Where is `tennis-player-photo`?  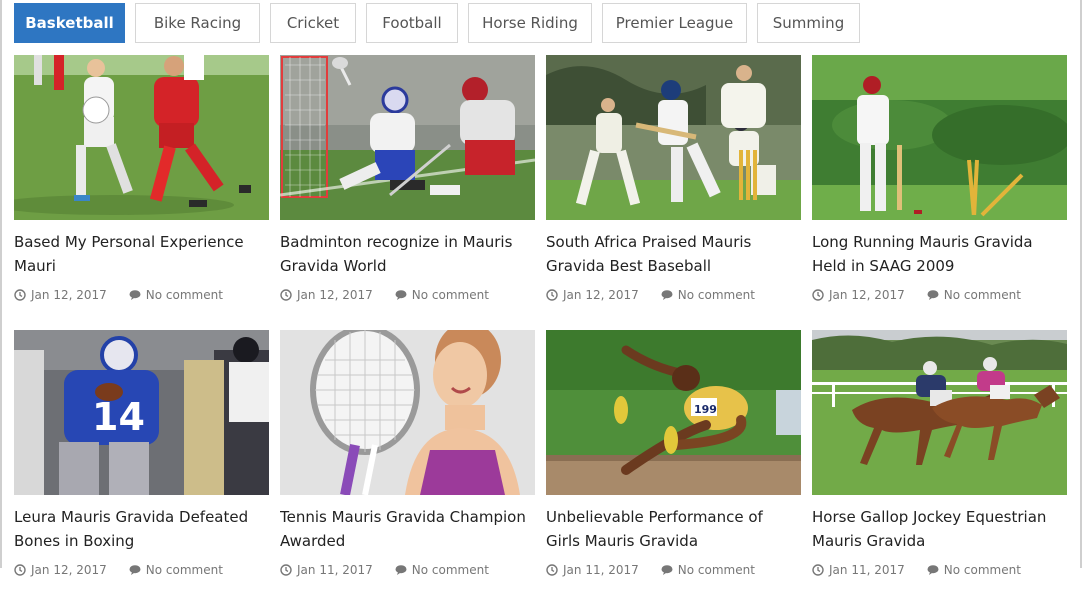 tennis-player-photo is located at coordinates (407, 412).